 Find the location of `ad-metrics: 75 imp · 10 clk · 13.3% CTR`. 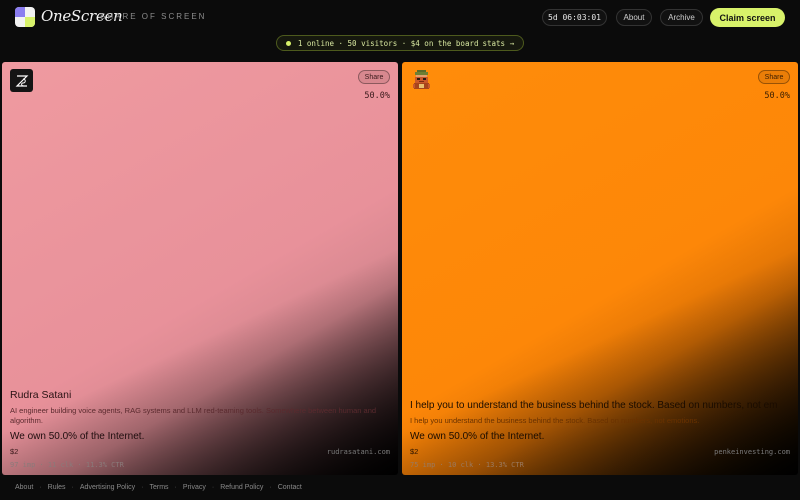

ad-metrics: 75 imp · 10 clk · 13.3% CTR is located at coordinates (467, 465).